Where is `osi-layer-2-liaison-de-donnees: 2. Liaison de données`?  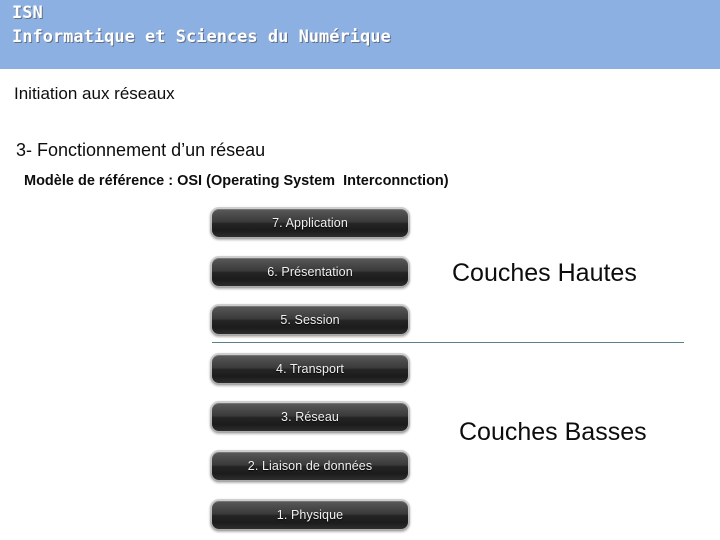 osi-layer-2-liaison-de-donnees: 2. Liaison de données is located at coordinates (310, 466).